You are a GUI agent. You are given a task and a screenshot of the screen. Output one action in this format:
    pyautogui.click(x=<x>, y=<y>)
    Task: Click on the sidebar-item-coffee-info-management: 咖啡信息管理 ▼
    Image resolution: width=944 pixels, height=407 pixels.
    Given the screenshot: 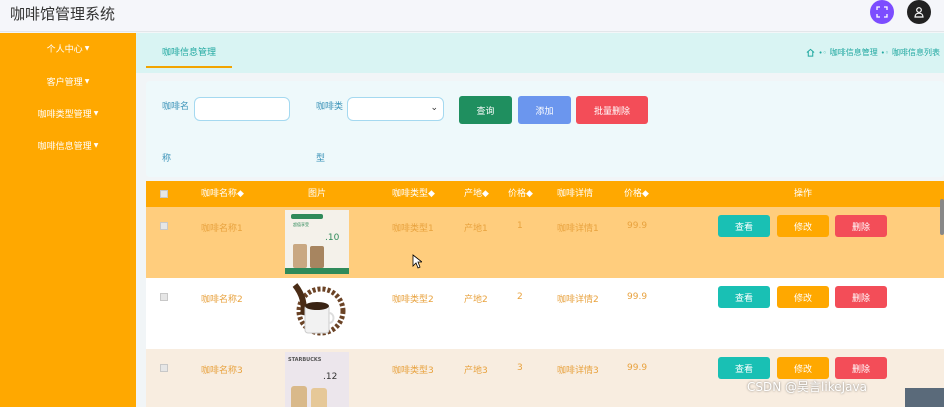 What is the action you would take?
    pyautogui.click(x=68, y=145)
    